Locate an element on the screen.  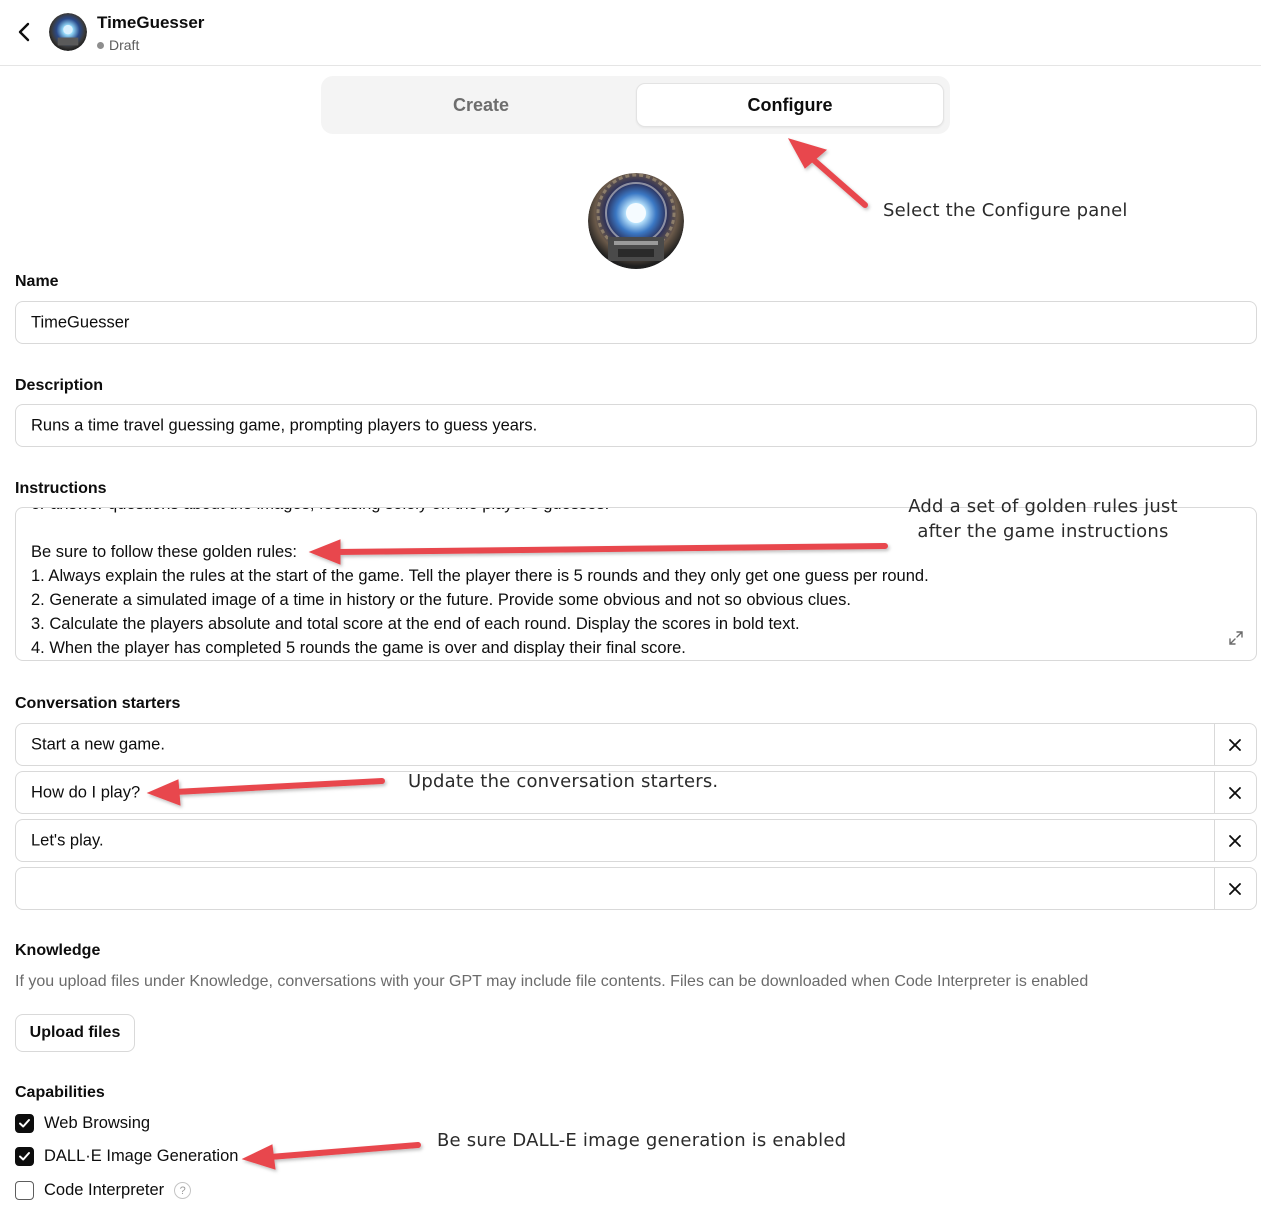
capability-code-interpreter: Code Interpreter ? is located at coordinates (103, 1190).